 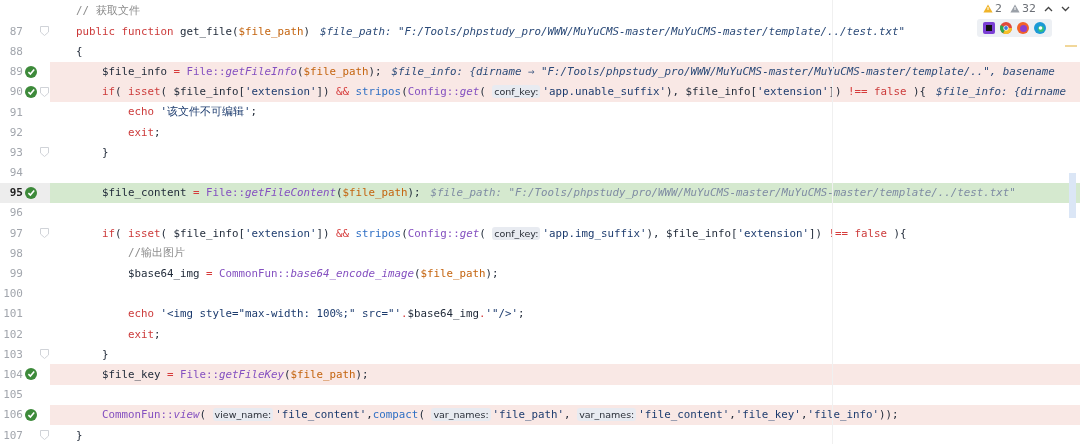 What do you see at coordinates (241, 72) in the screenshot?
I see `code-line: $file_info = File::getFileInfo($file_path);` at bounding box center [241, 72].